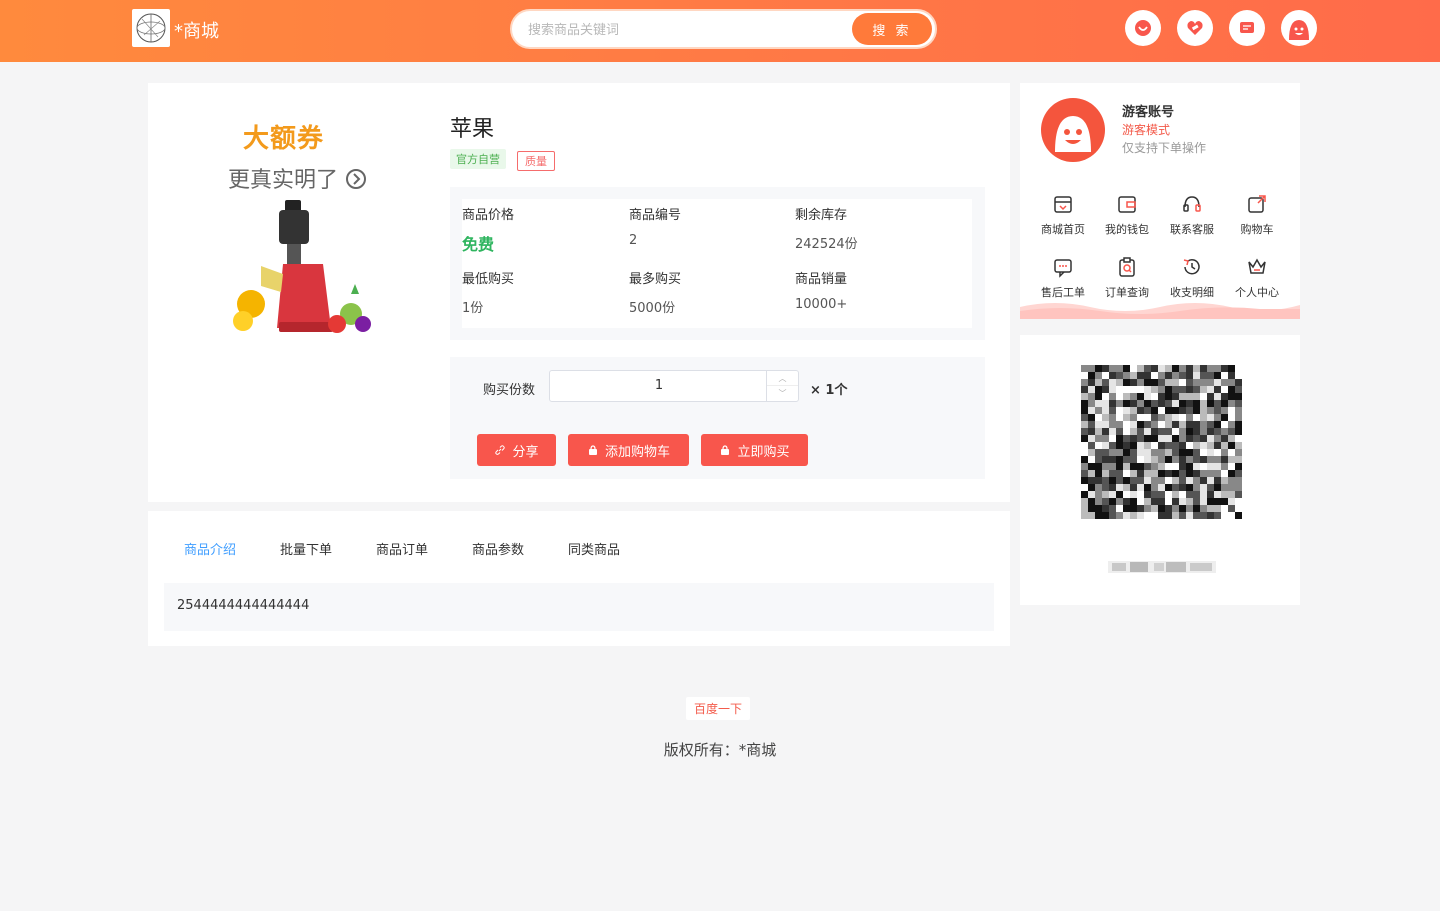 This screenshot has width=1440, height=911. I want to click on id-label: 商品编号, so click(655, 215).